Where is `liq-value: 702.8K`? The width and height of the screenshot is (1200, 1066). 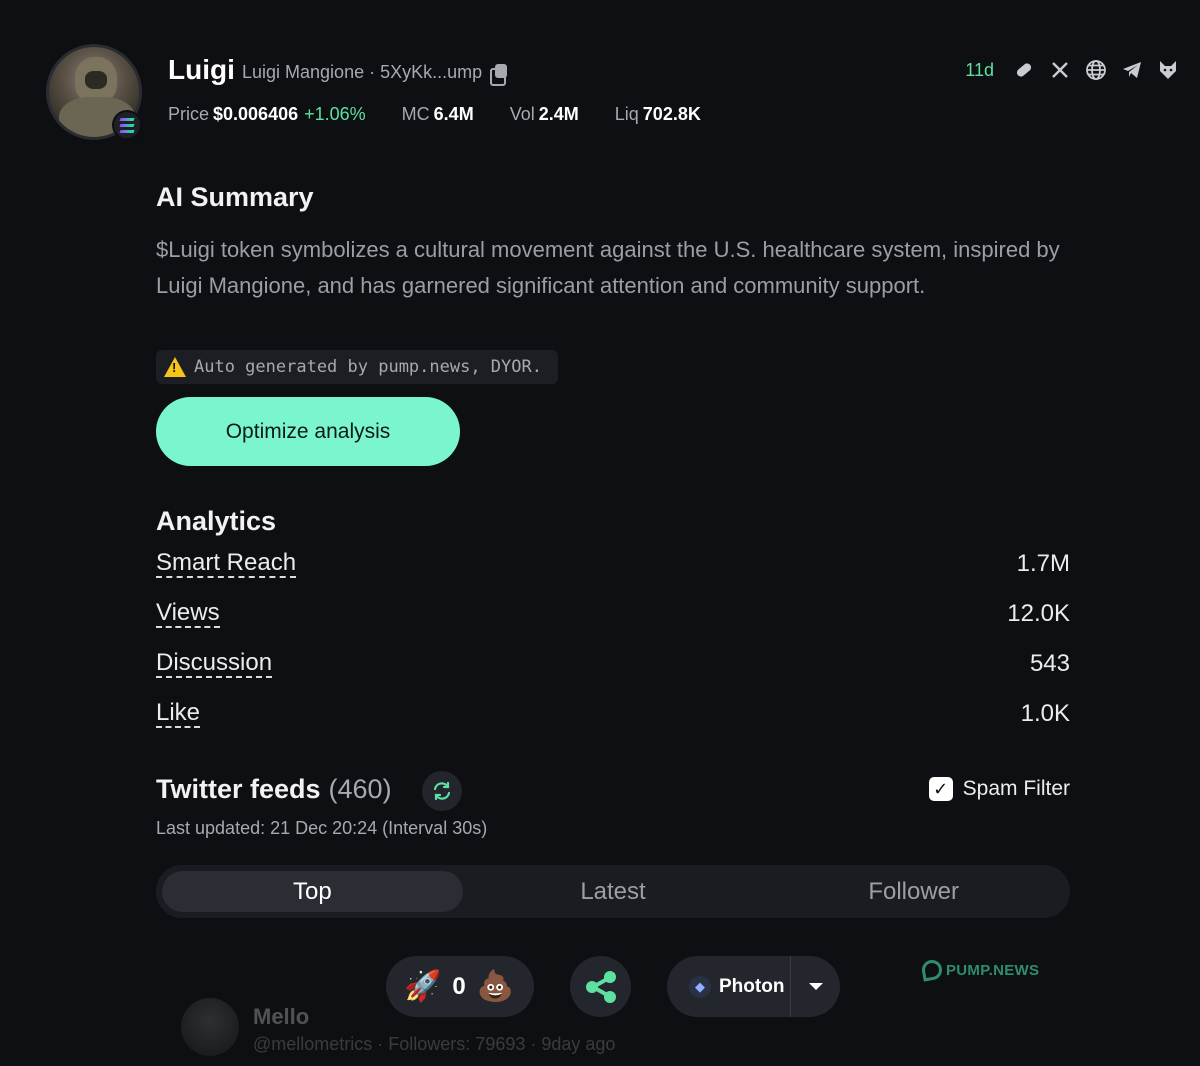 liq-value: 702.8K is located at coordinates (671, 114).